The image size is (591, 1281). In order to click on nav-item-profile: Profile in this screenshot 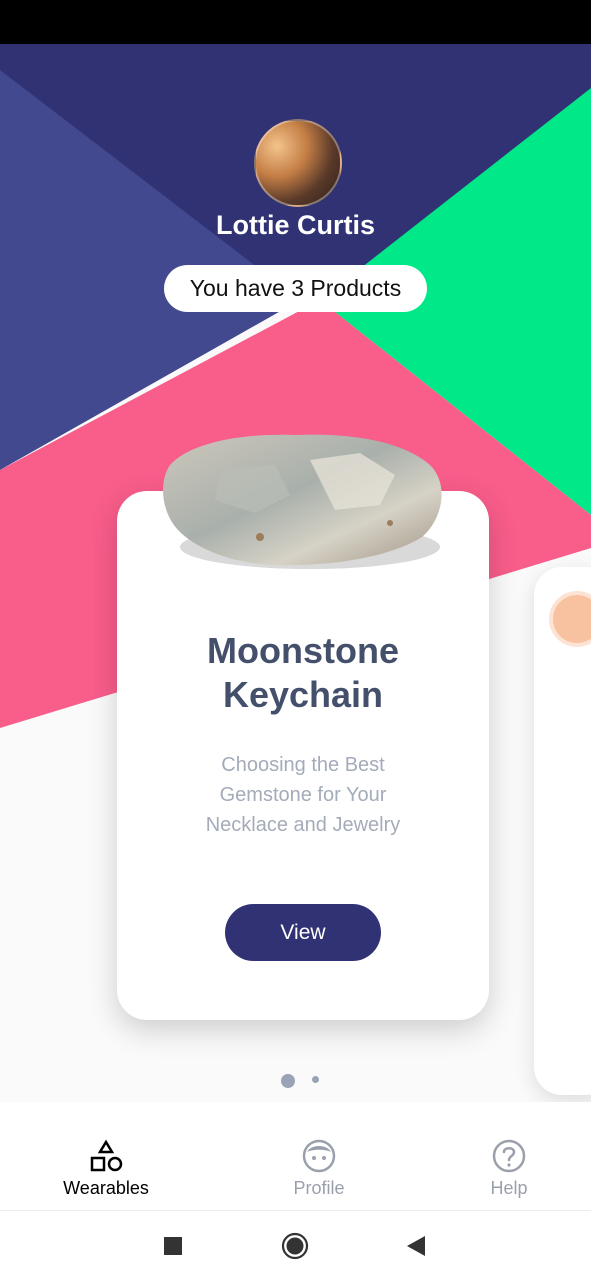, I will do `click(319, 1156)`.